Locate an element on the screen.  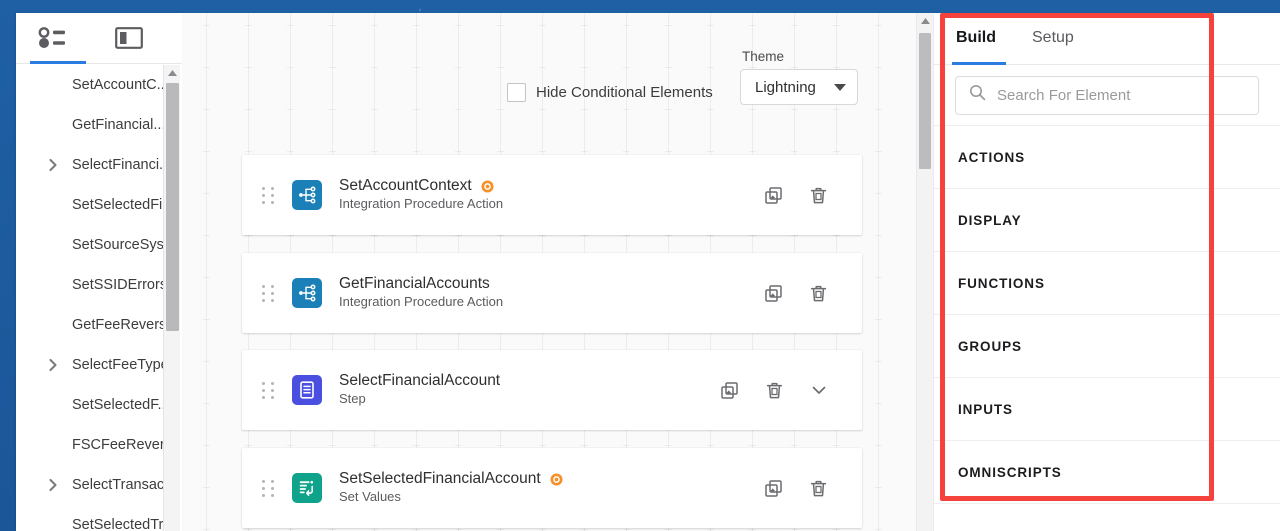
category-inputs: INPUTS is located at coordinates (1107, 409).